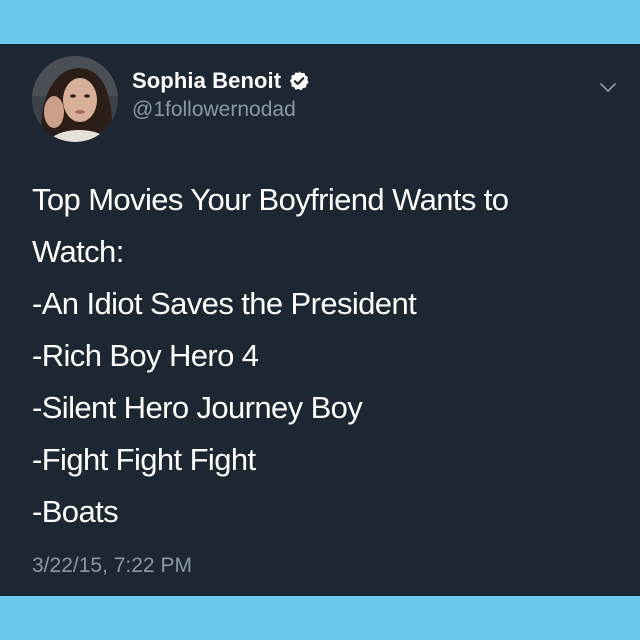 Image resolution: width=640 pixels, height=640 pixels. What do you see at coordinates (197, 407) in the screenshot?
I see `tweet-text-line: -Silent Hero Journey Boy` at bounding box center [197, 407].